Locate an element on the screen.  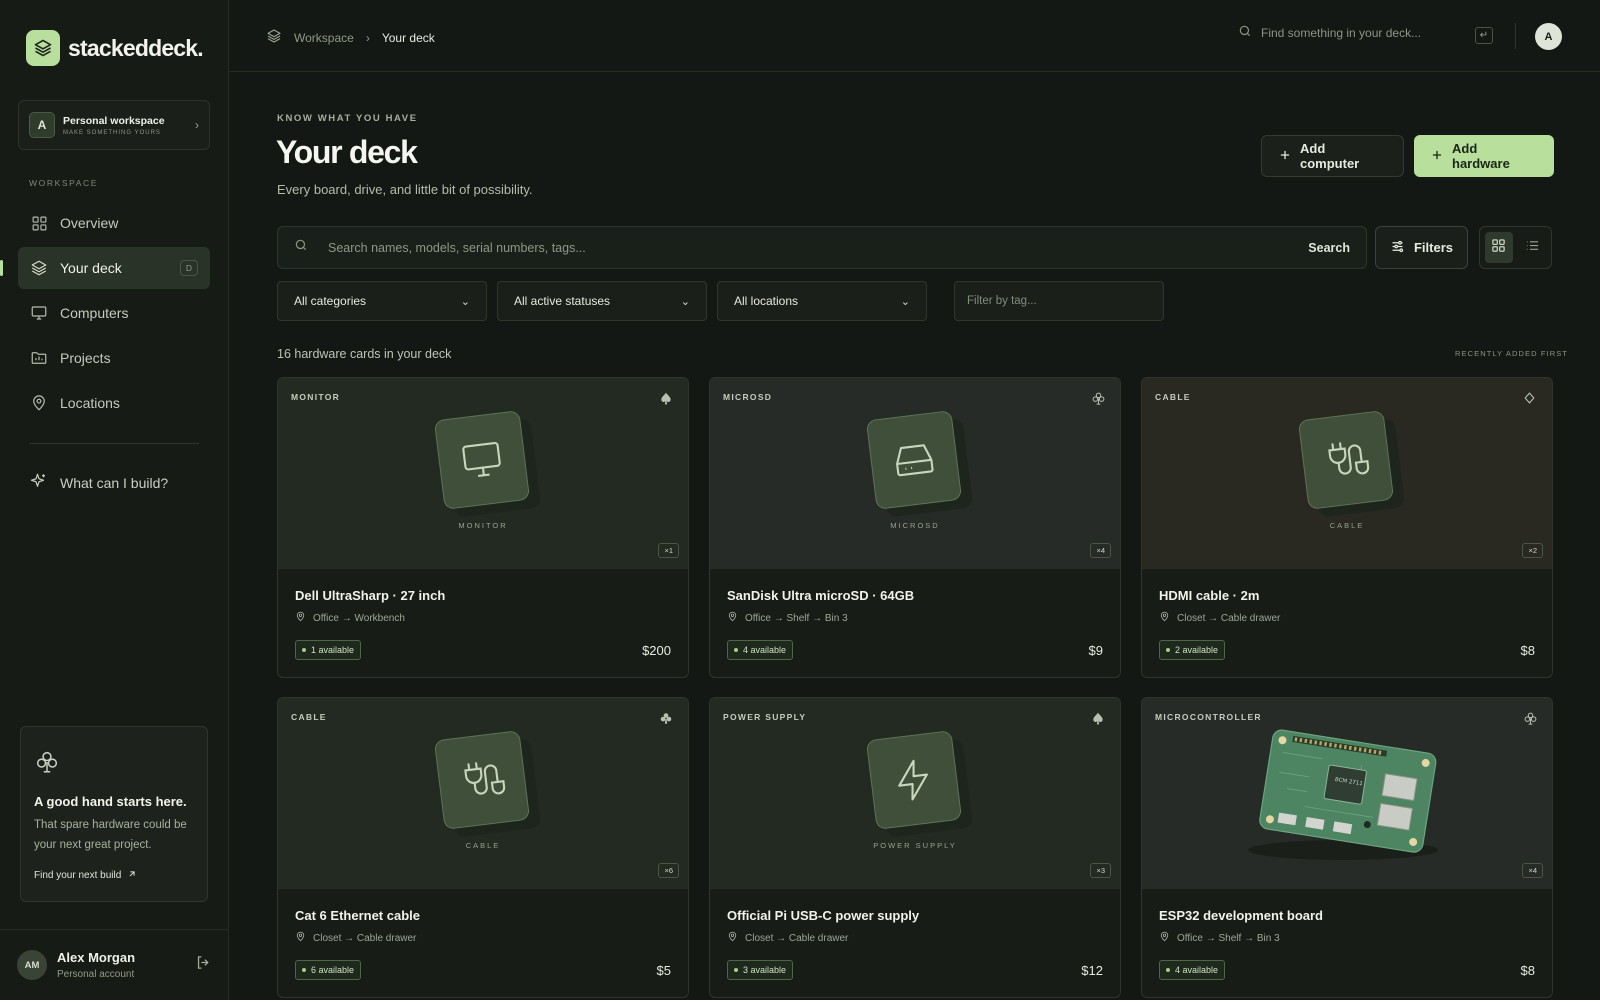
tile-label: MICROSD is located at coordinates (915, 525).